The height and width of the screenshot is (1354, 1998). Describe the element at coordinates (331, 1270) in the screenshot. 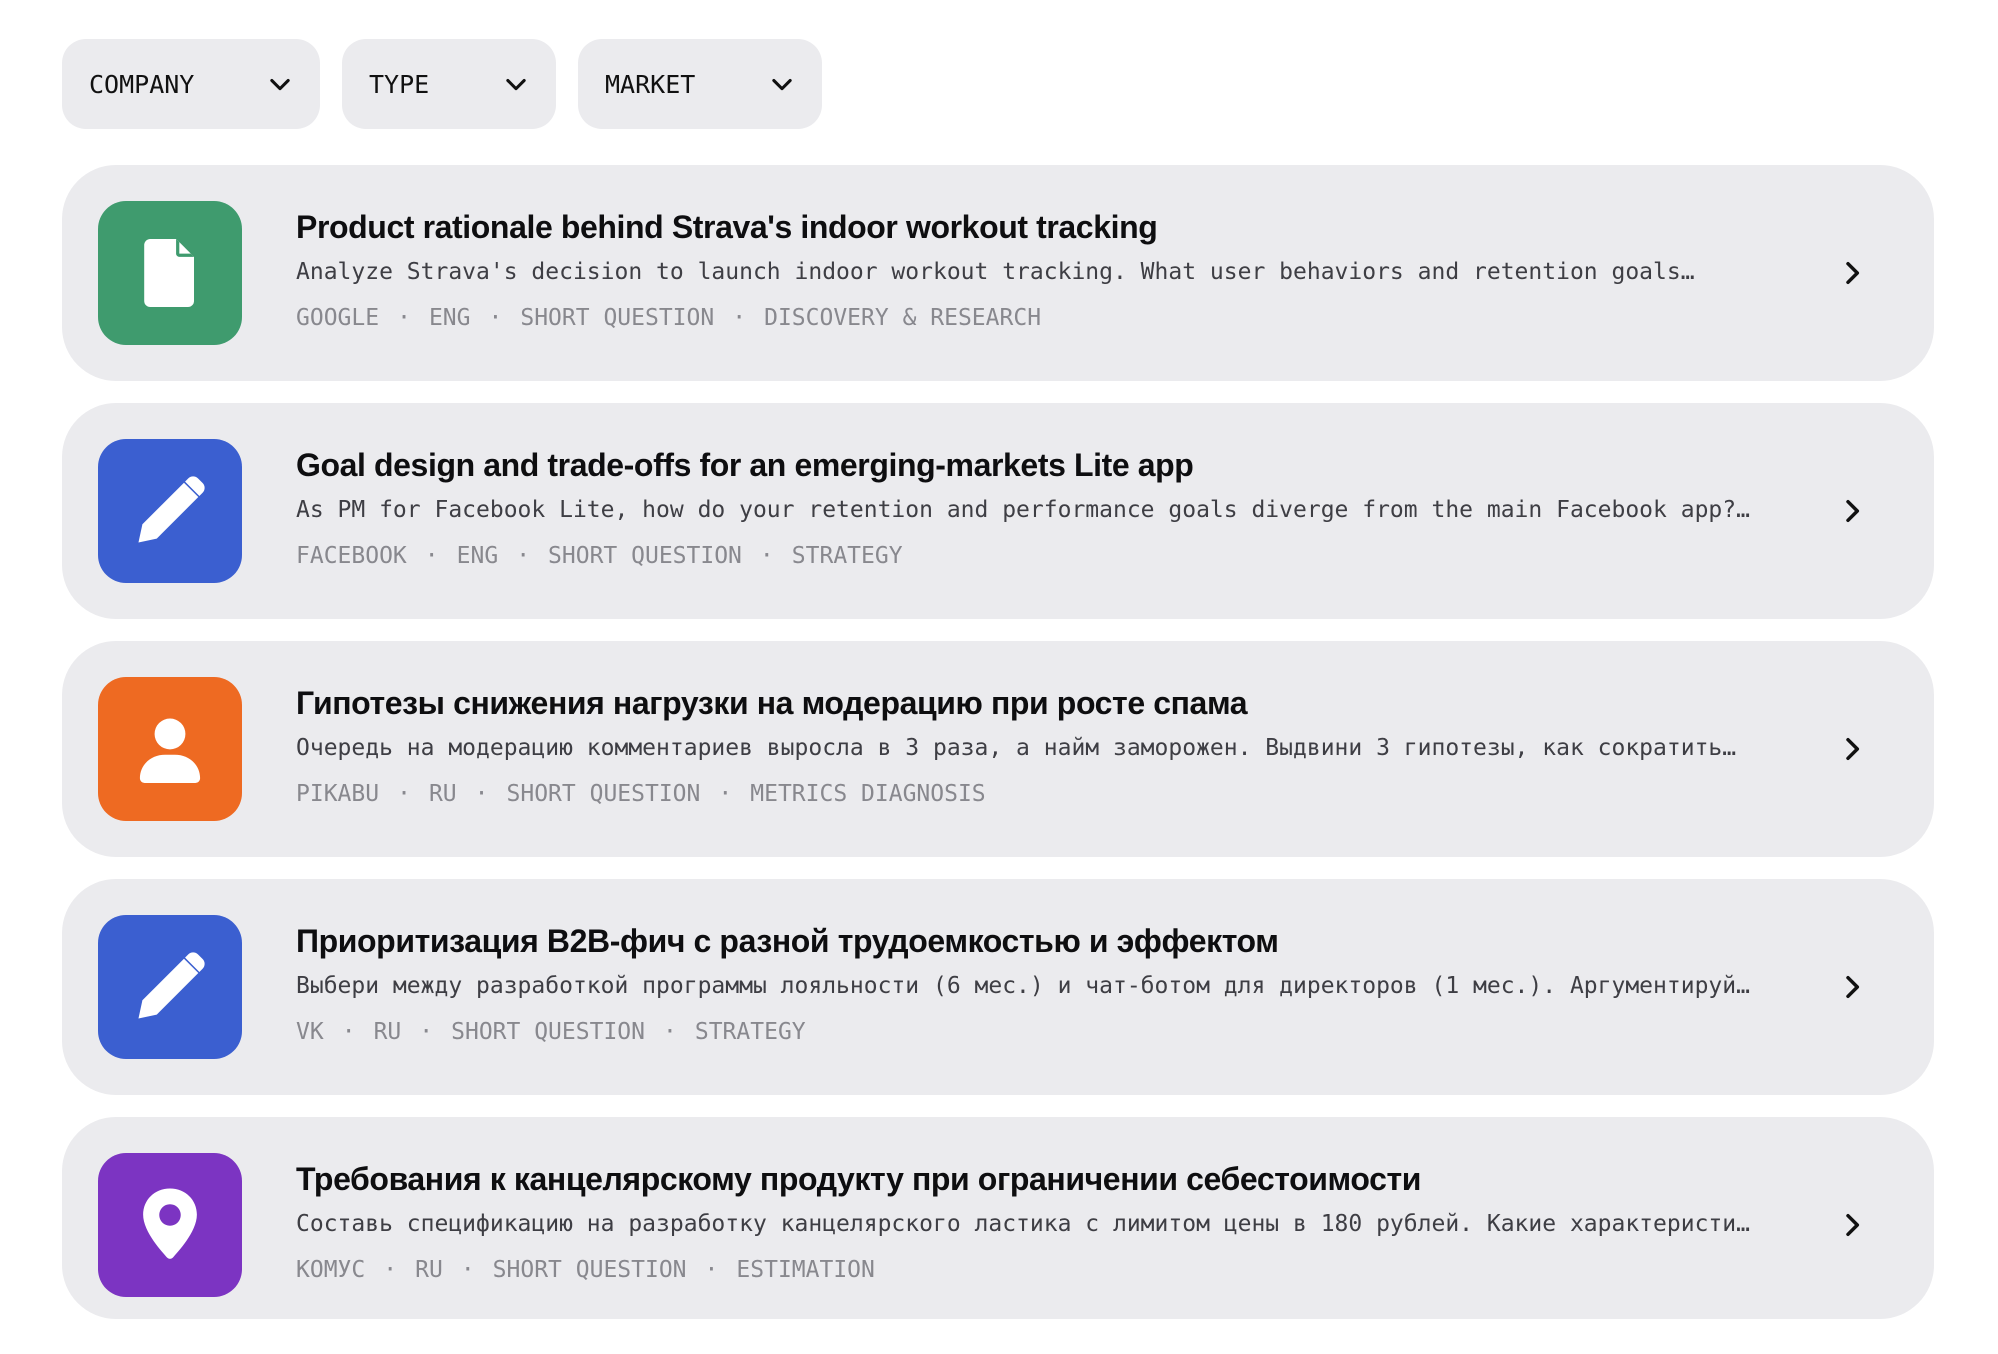

I see `company-tag: КОМУС` at that location.